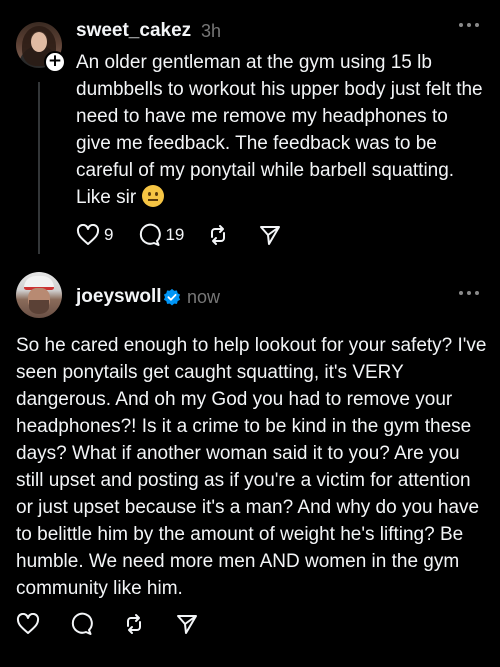 The height and width of the screenshot is (667, 500). I want to click on like-button: 9, so click(94, 235).